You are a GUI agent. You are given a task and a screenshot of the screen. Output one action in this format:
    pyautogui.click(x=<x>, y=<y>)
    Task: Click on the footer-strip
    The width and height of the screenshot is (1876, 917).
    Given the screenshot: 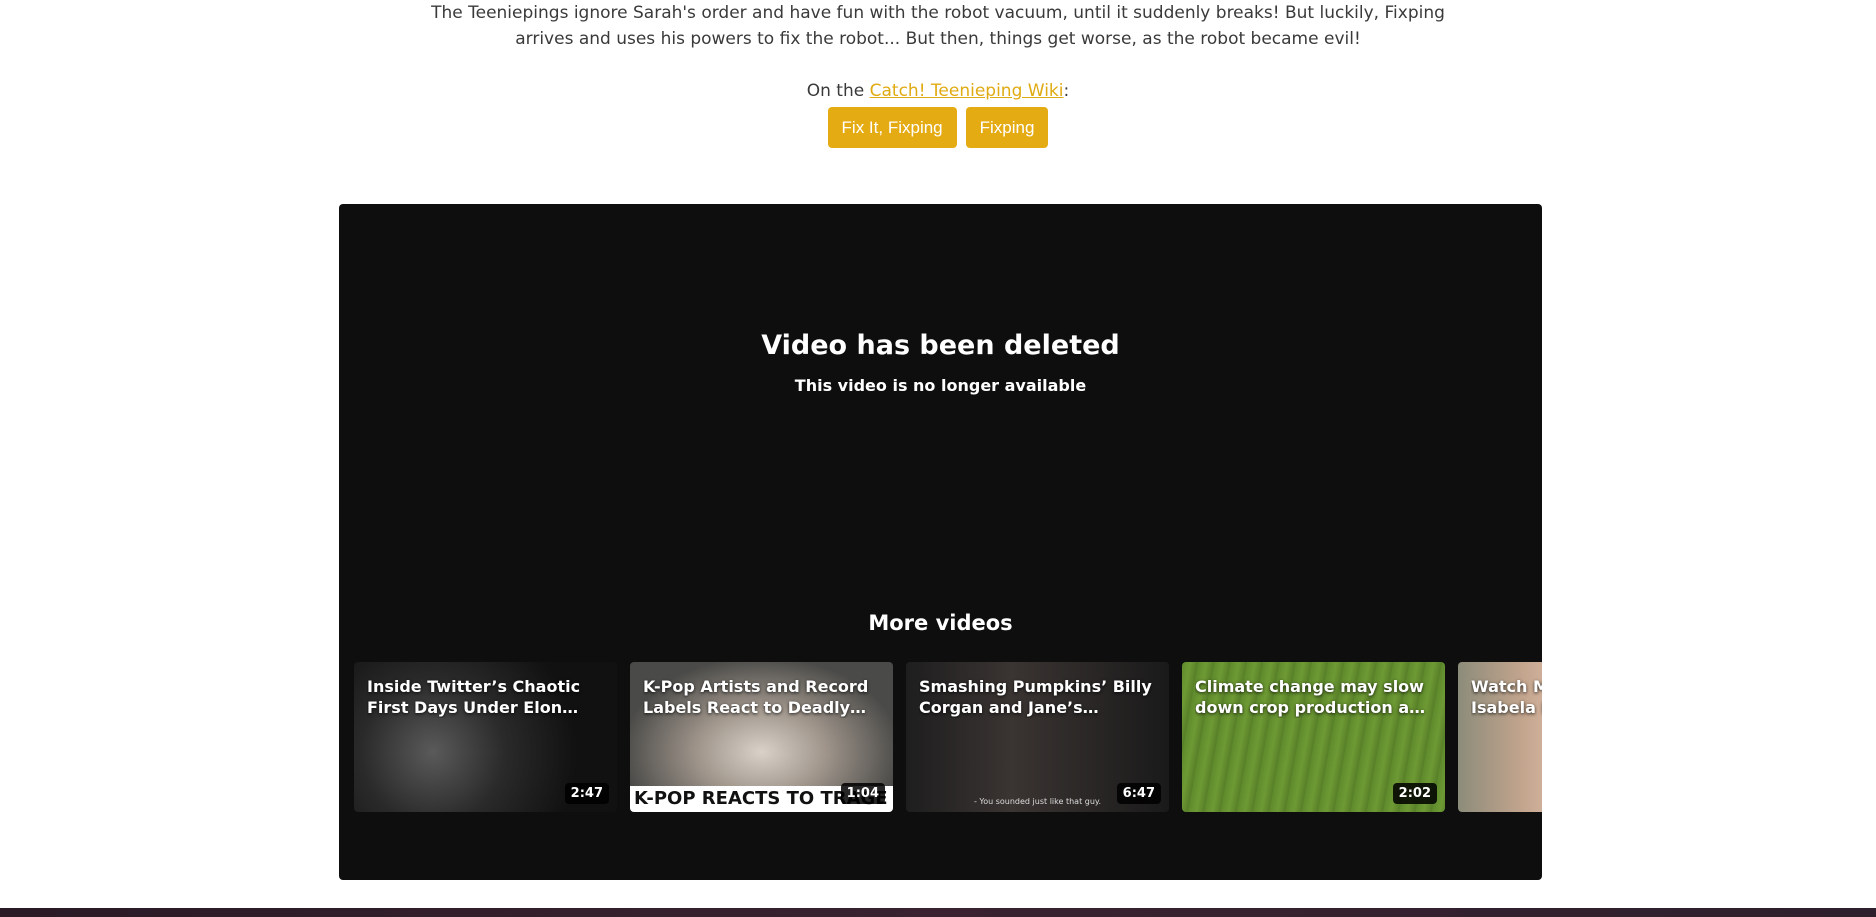 What is the action you would take?
    pyautogui.click(x=938, y=912)
    